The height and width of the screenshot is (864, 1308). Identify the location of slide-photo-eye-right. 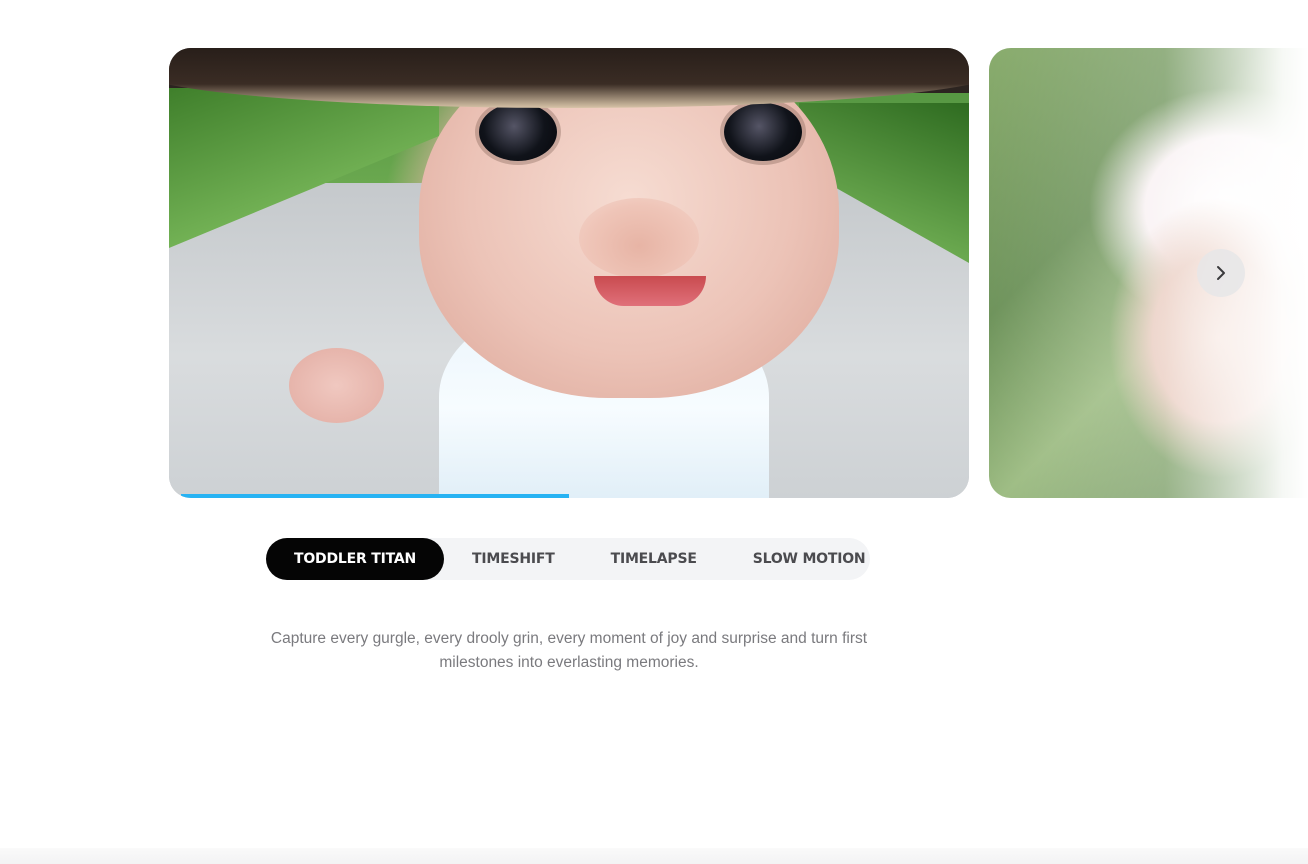
(763, 132).